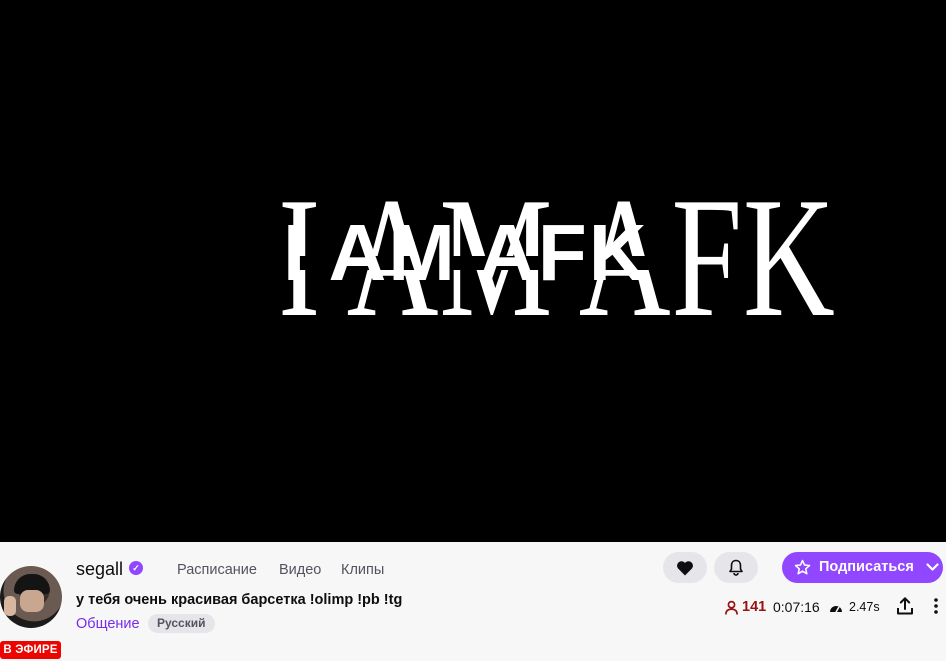  Describe the element at coordinates (905, 606) in the screenshot. I see `share-icon` at that location.